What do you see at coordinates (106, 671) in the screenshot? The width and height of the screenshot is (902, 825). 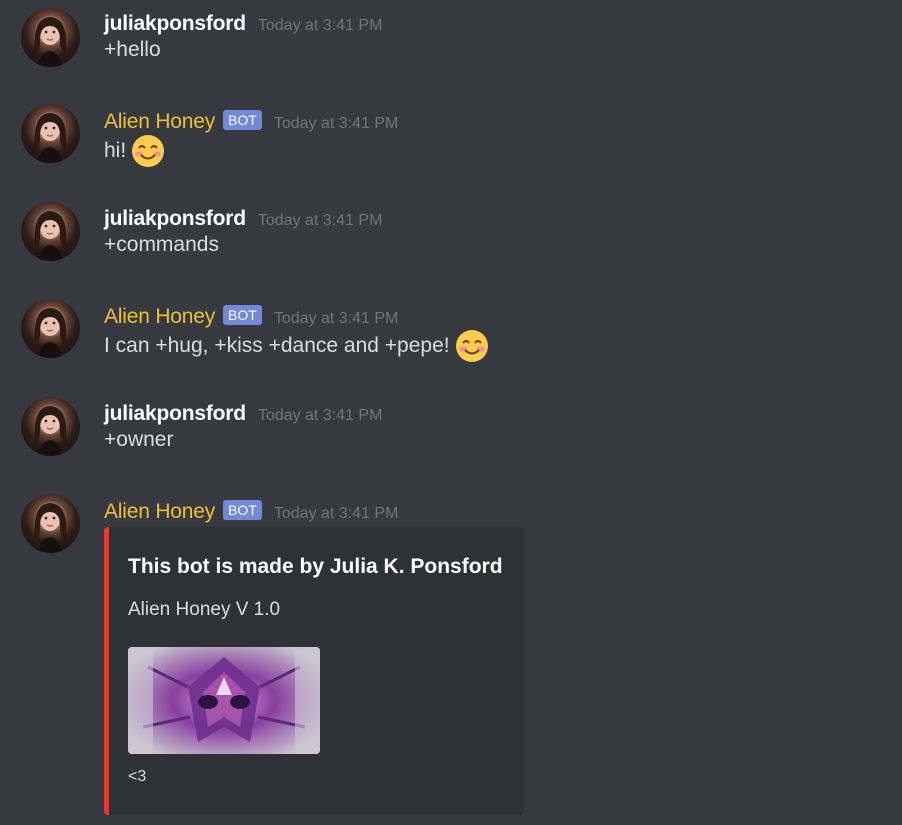 I see `embed-accent-bar` at bounding box center [106, 671].